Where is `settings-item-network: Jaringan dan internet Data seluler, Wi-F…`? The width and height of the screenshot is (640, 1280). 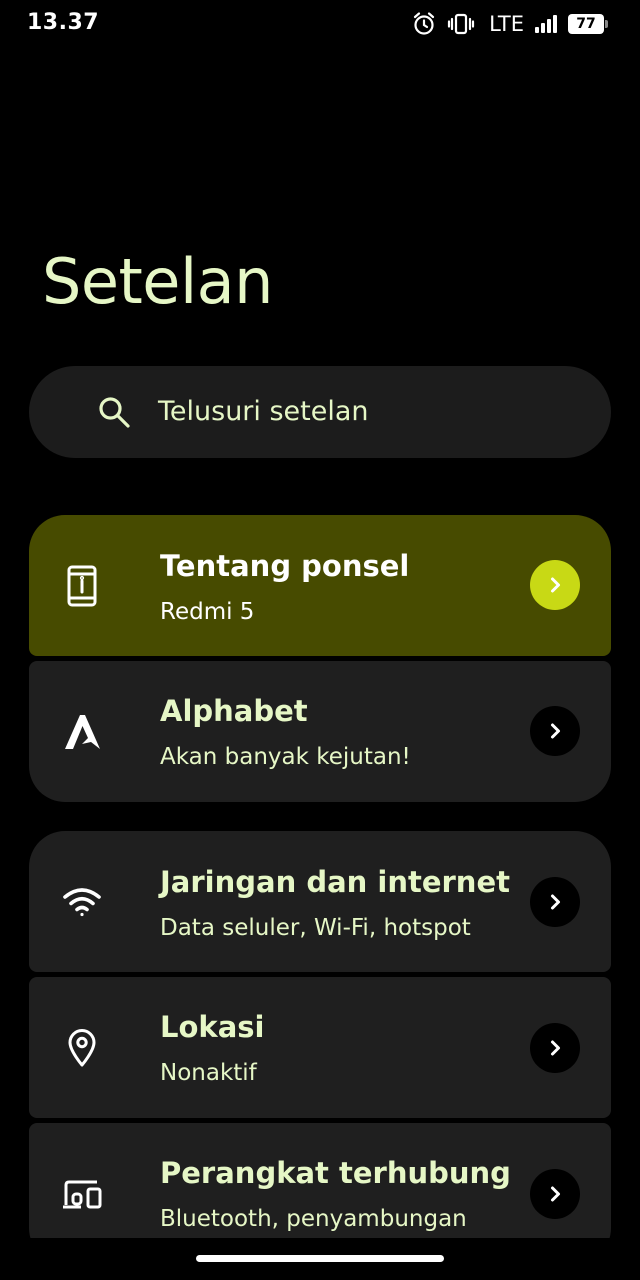 settings-item-network: Jaringan dan internet Data seluler, Wi-F… is located at coordinates (320, 901).